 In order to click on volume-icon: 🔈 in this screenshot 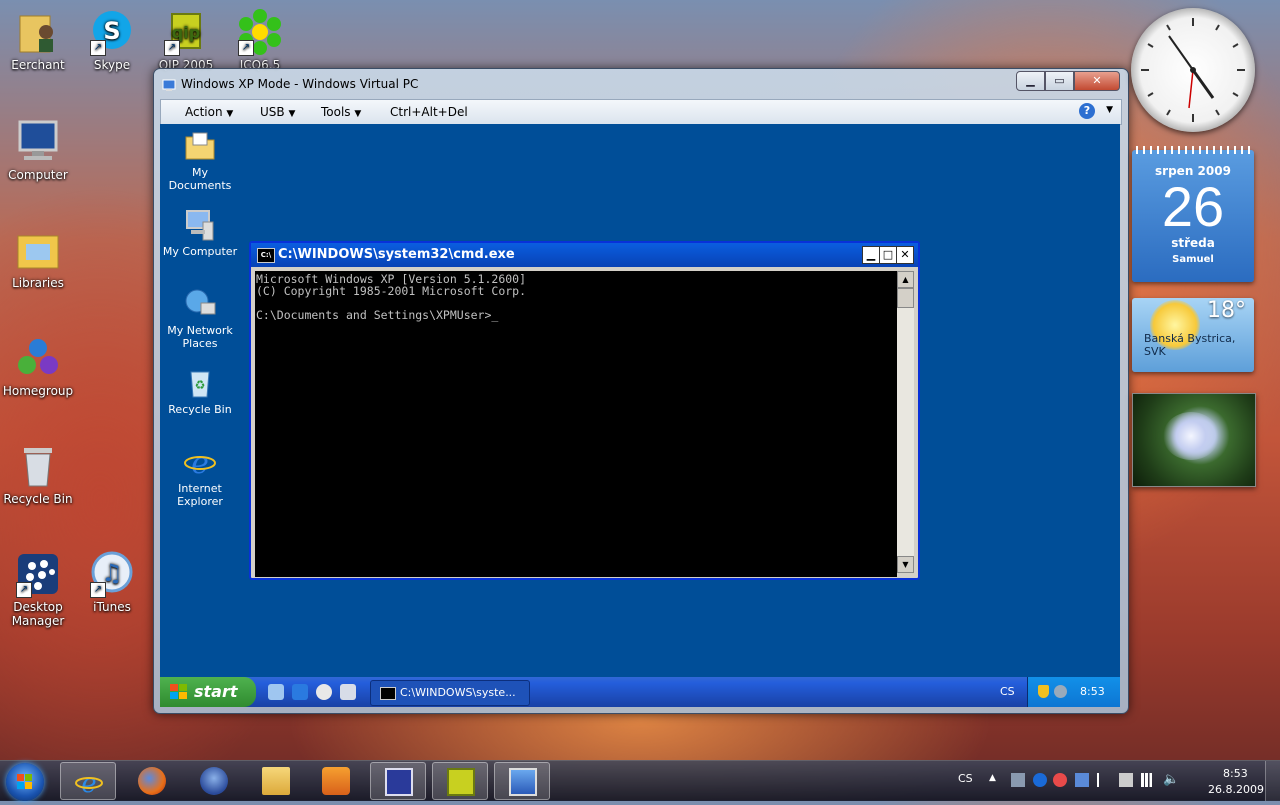, I will do `click(1171, 780)`.